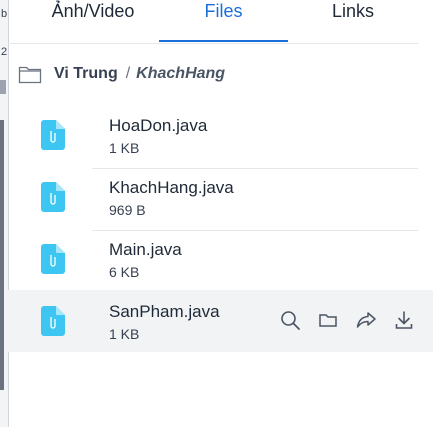  What do you see at coordinates (124, 272) in the screenshot?
I see `file-size: 6 KB` at bounding box center [124, 272].